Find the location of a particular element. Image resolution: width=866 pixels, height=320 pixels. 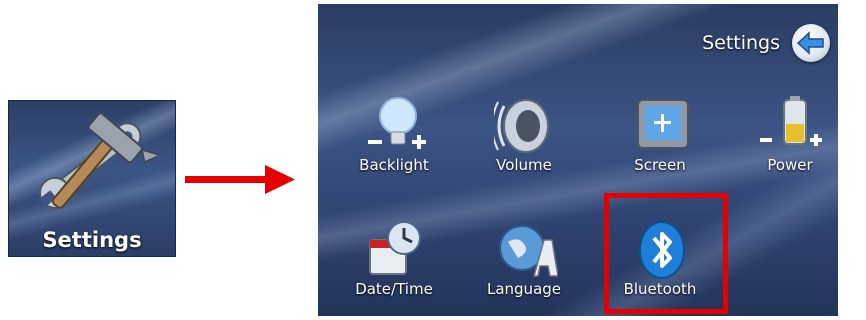

screen-item: Screen is located at coordinates (660, 144).